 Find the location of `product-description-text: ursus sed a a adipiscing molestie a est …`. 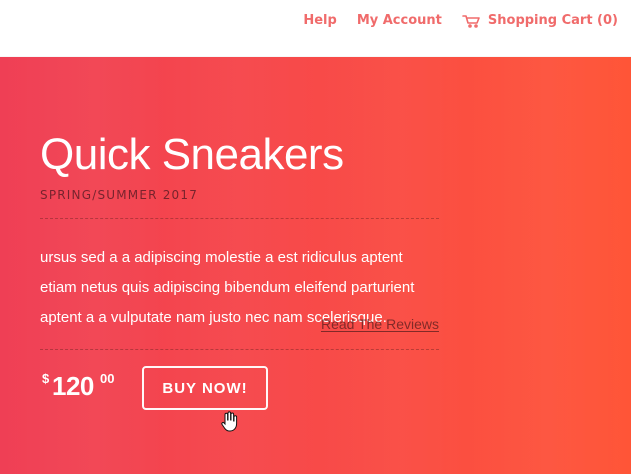

product-description-text: ursus sed a a adipiscing molestie a est … is located at coordinates (227, 288).